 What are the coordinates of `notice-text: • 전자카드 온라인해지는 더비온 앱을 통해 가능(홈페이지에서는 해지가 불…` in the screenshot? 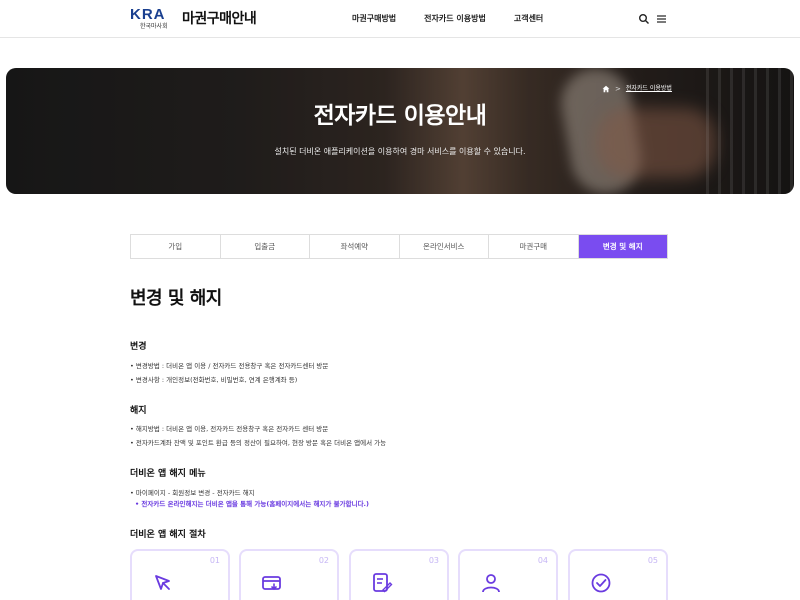 It's located at (252, 504).